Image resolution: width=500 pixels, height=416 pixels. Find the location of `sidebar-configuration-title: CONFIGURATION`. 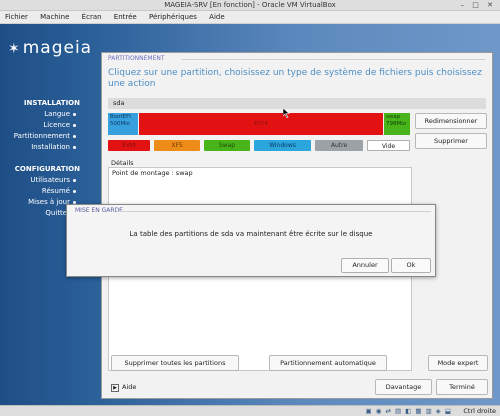

sidebar-configuration-title: CONFIGURATION is located at coordinates (47, 169).